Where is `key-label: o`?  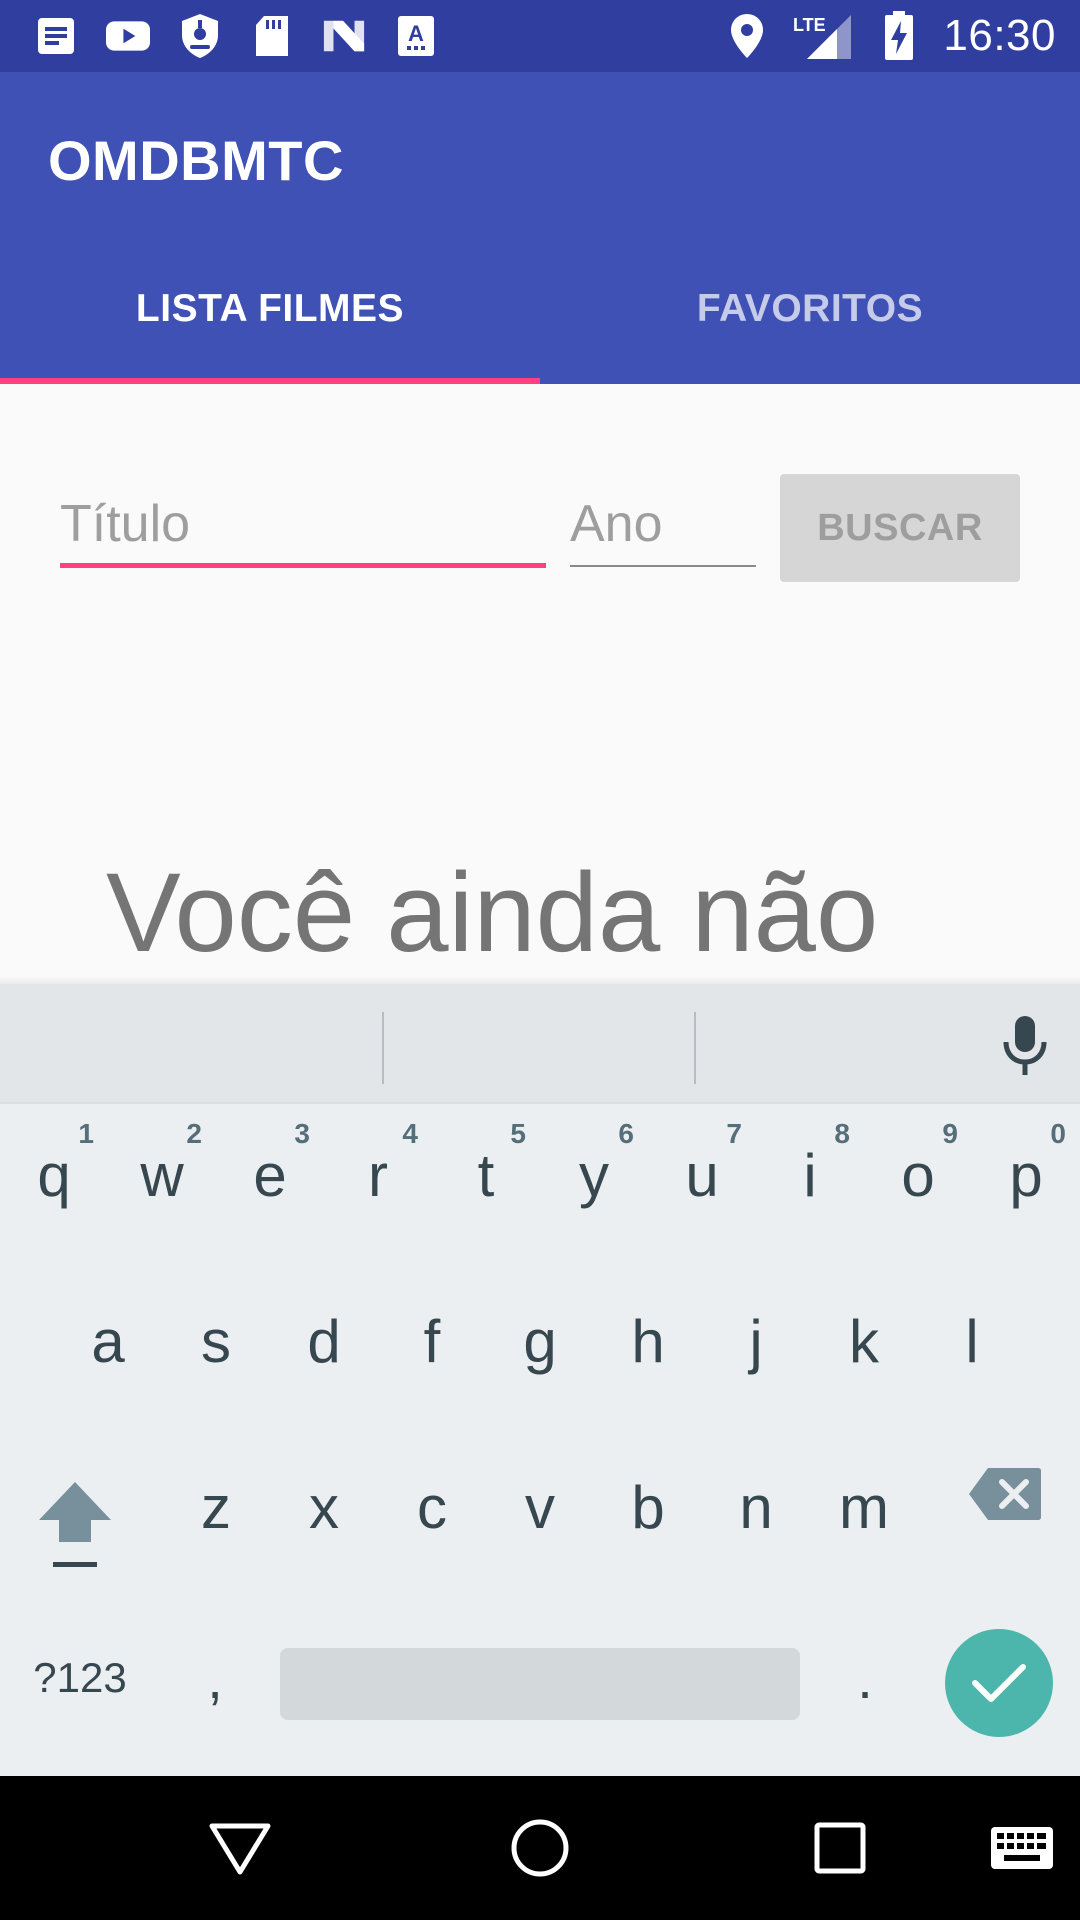
key-label: o is located at coordinates (918, 1175).